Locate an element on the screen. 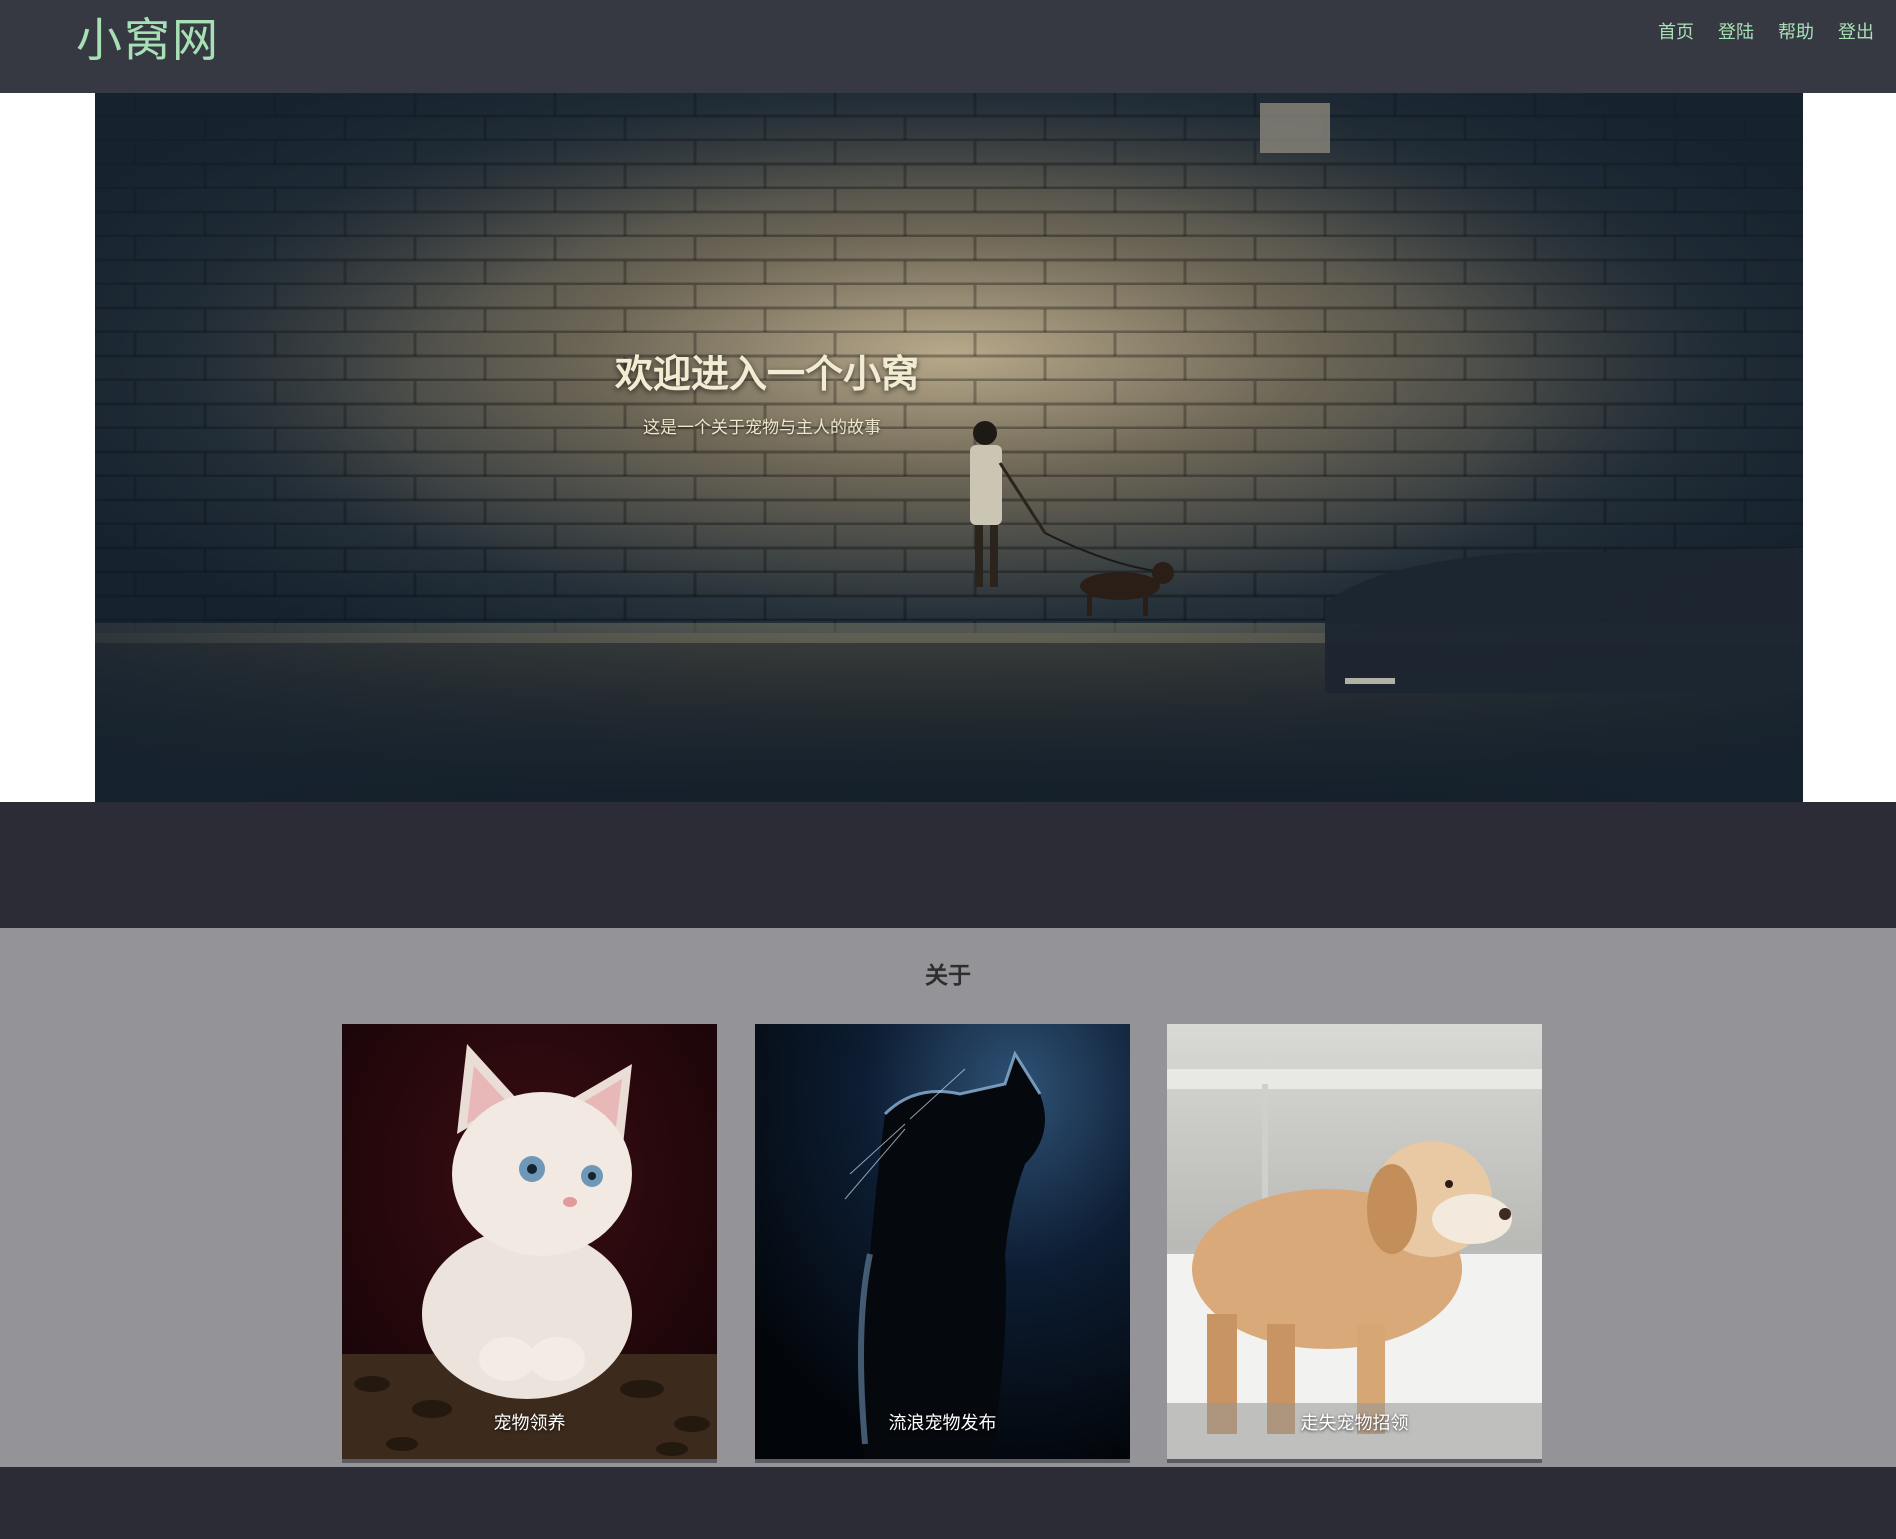 This screenshot has width=1896, height=1539. golden-retriever-image is located at coordinates (1354, 1243).